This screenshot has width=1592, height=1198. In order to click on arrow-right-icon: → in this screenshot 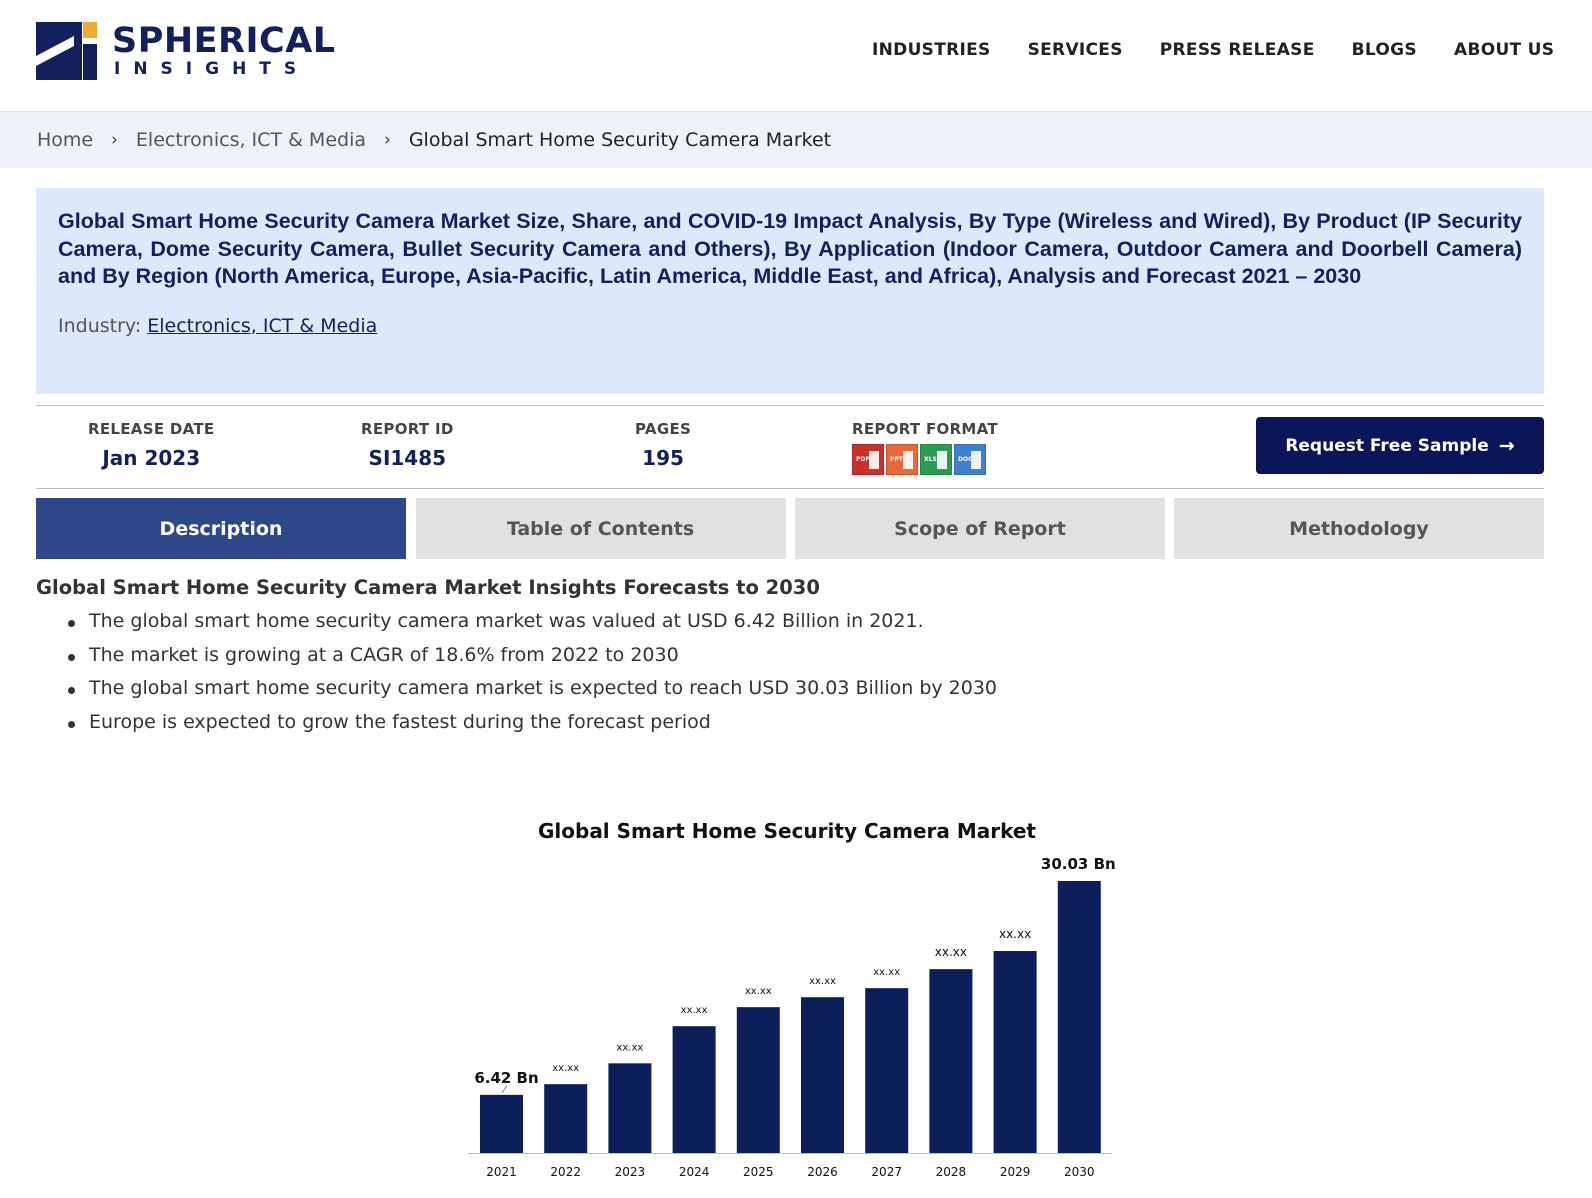, I will do `click(1506, 445)`.